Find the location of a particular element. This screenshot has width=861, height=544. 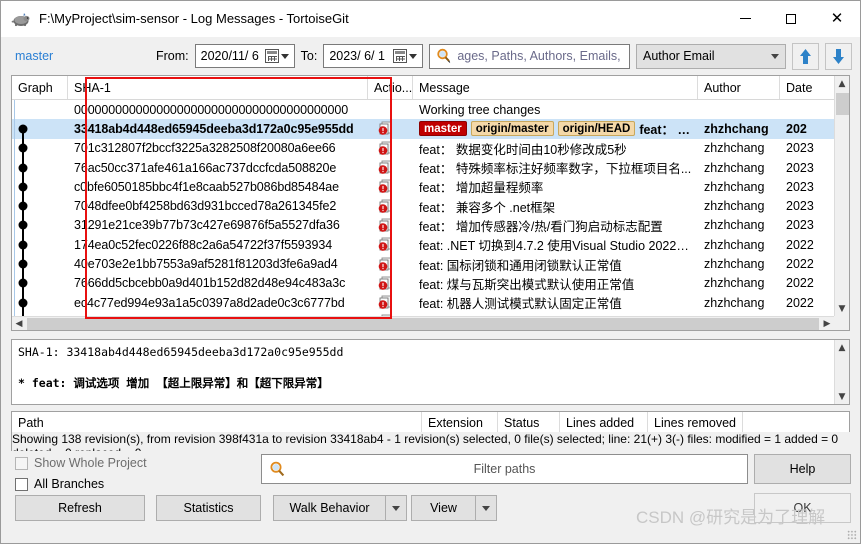

resize-grip is located at coordinates (852, 535).